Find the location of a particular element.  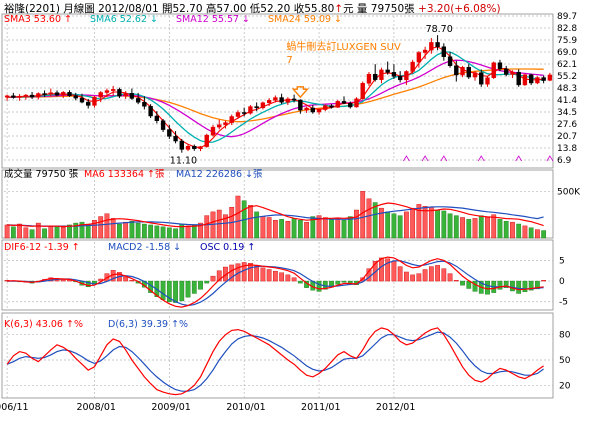

legend-entry: MA12 226286 ↓張 is located at coordinates (219, 174).